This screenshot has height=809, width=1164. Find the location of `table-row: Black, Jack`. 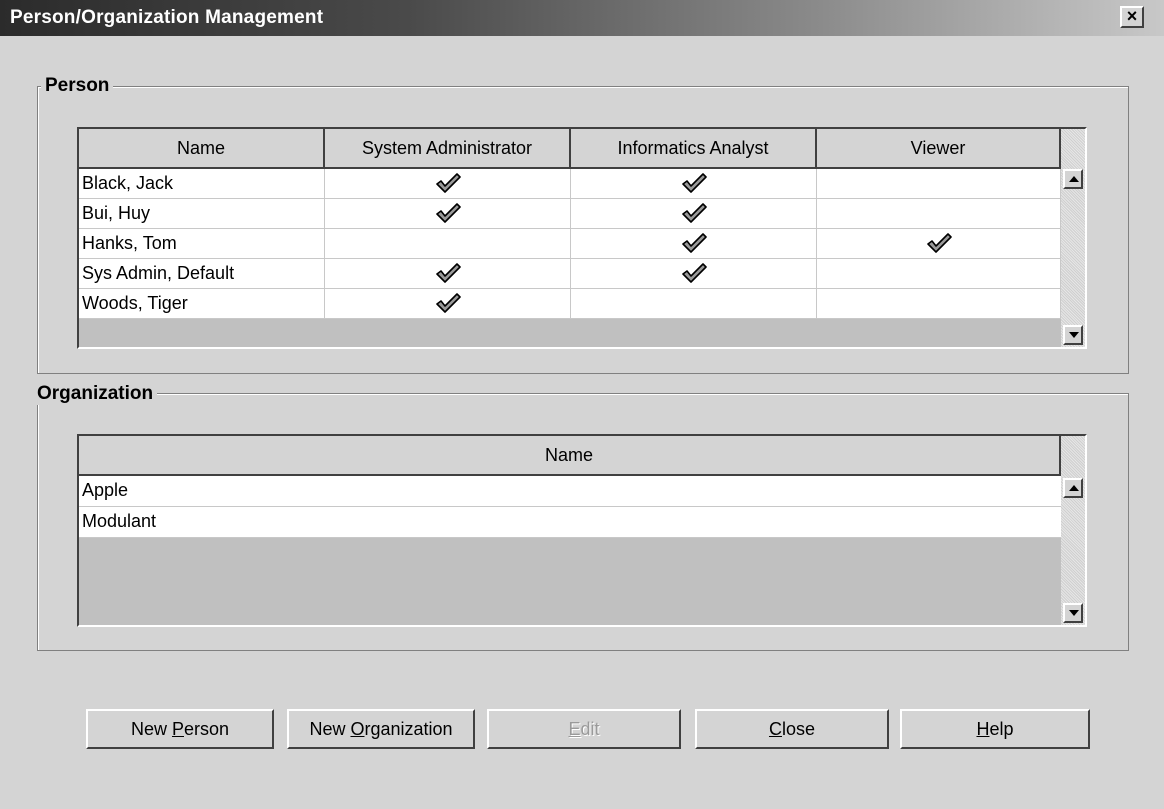

table-row: Black, Jack is located at coordinates (570, 184).